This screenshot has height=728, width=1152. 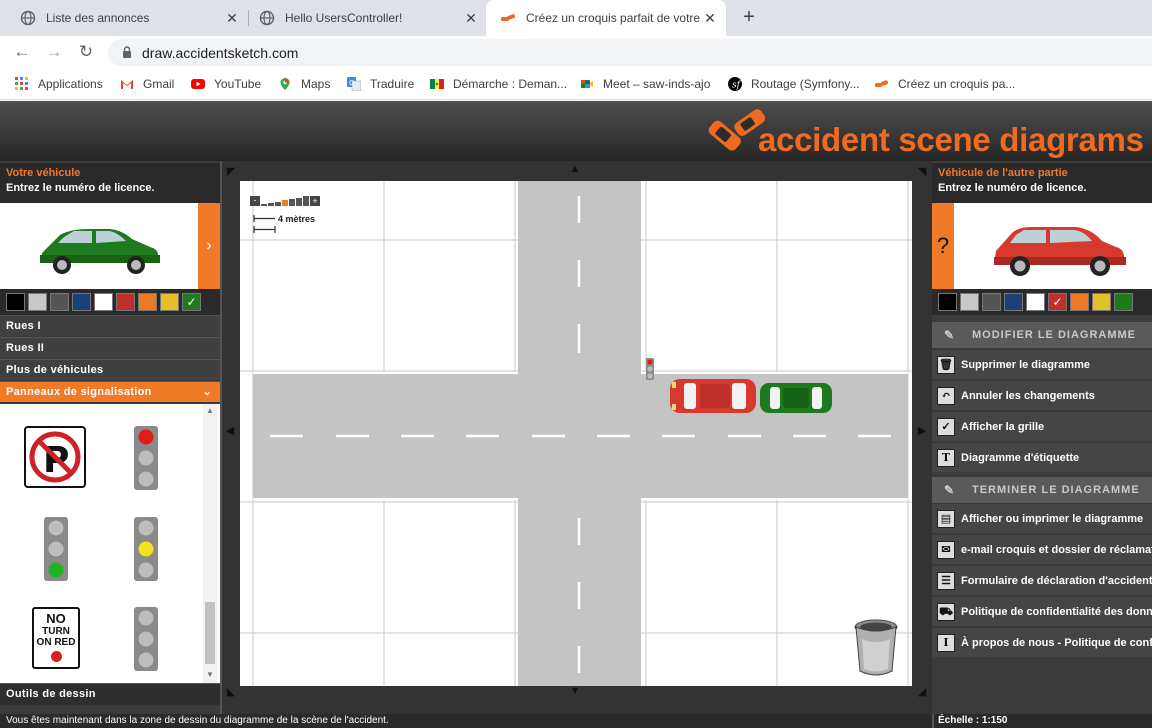 I want to click on forward-button: →, so click(x=54, y=52).